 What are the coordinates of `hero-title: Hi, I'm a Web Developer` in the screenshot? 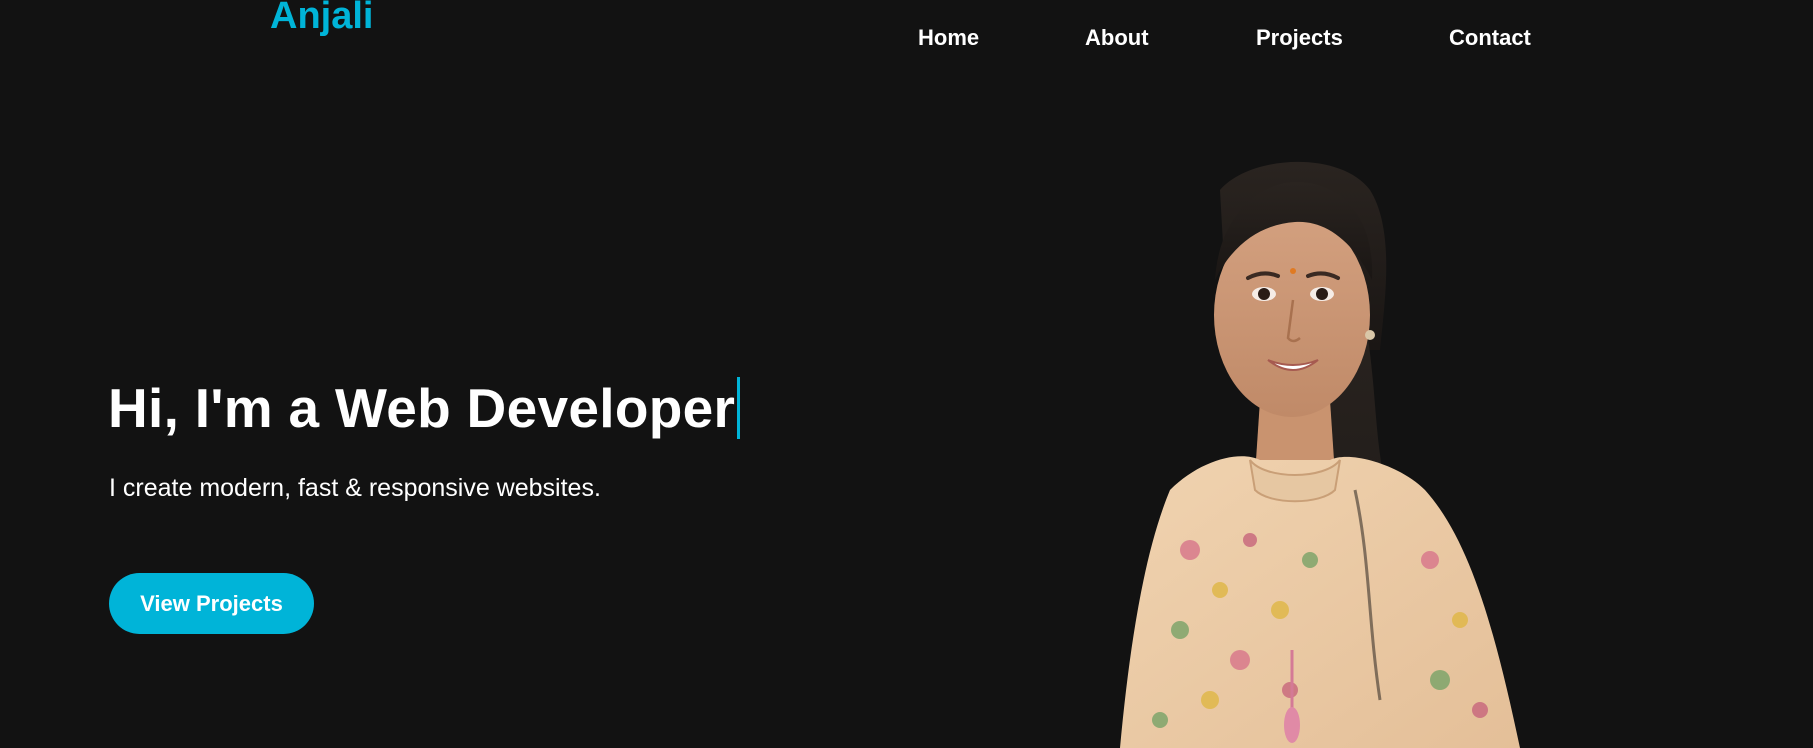 It's located at (422, 408).